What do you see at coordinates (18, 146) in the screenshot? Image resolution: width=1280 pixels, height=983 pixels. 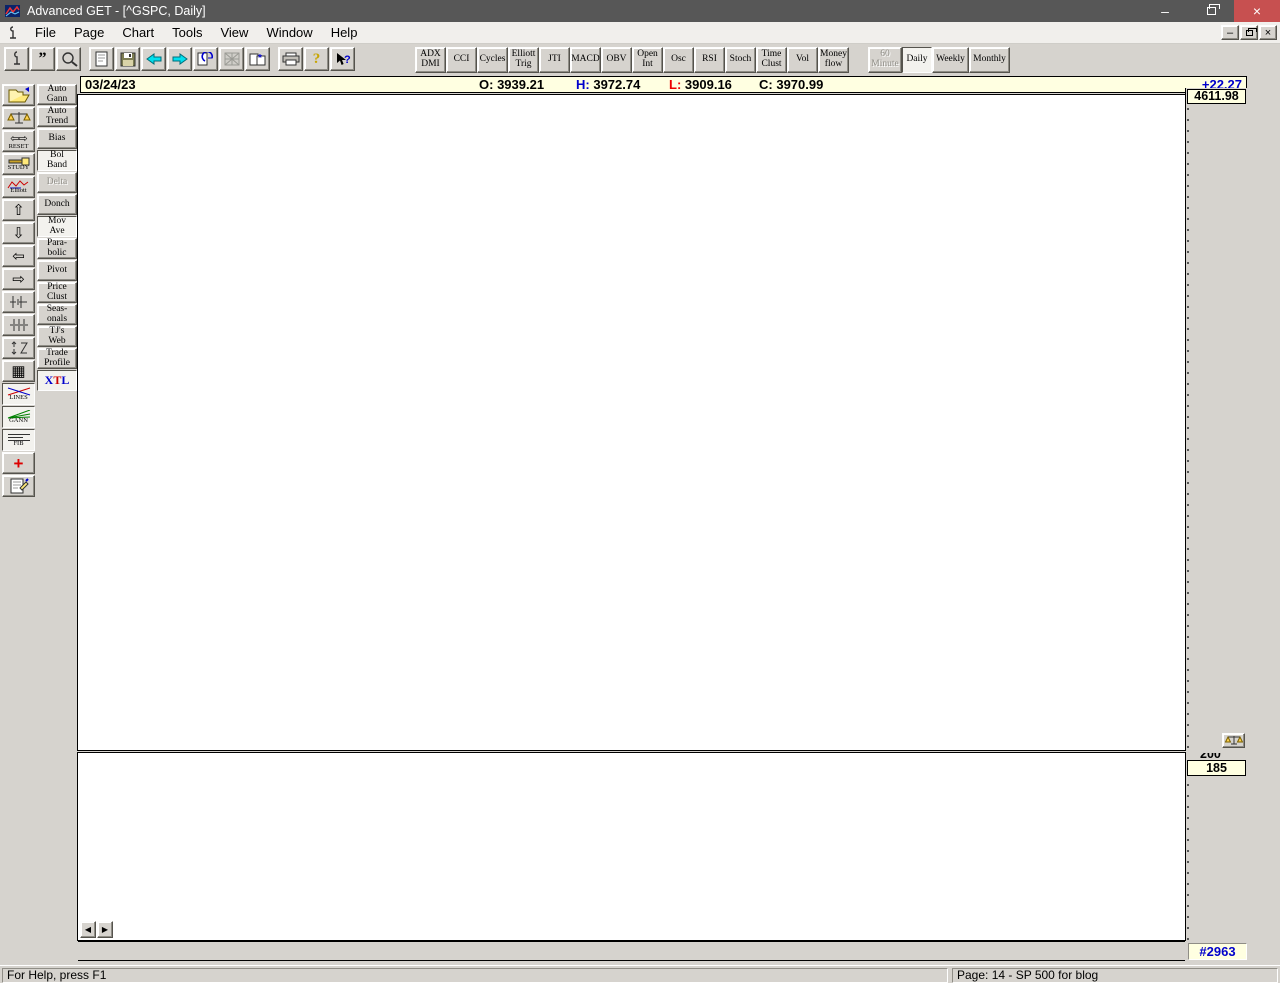 I see `reset-label: RESET` at bounding box center [18, 146].